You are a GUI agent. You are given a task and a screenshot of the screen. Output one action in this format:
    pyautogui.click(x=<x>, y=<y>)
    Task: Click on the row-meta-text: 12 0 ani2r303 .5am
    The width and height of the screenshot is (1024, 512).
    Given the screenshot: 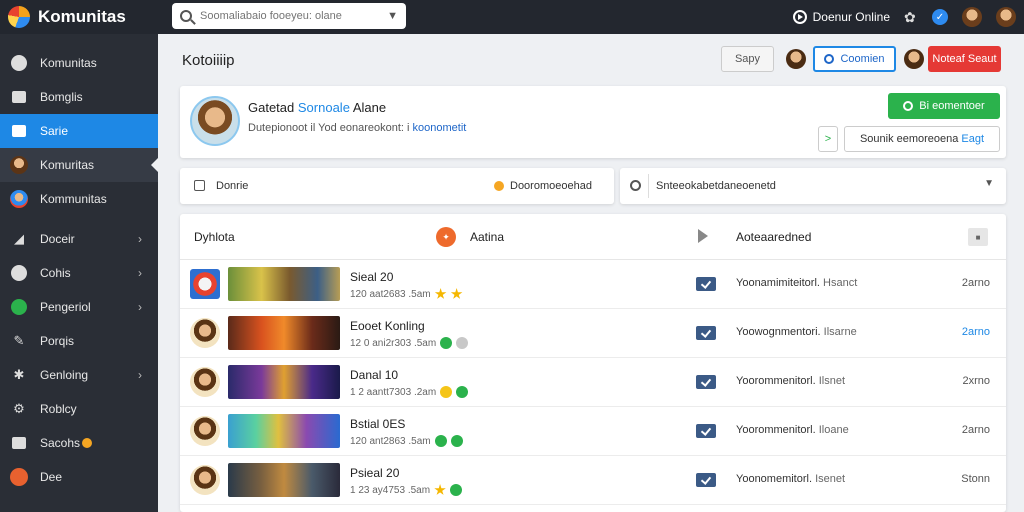 What is the action you would take?
    pyautogui.click(x=393, y=343)
    